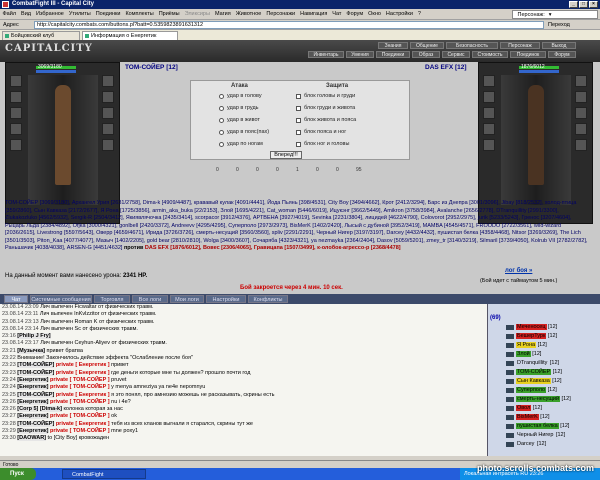 This screenshot has height=480, width=600. Describe the element at coordinates (426, 54) in the screenshot. I see `nav-image: Образ` at that location.